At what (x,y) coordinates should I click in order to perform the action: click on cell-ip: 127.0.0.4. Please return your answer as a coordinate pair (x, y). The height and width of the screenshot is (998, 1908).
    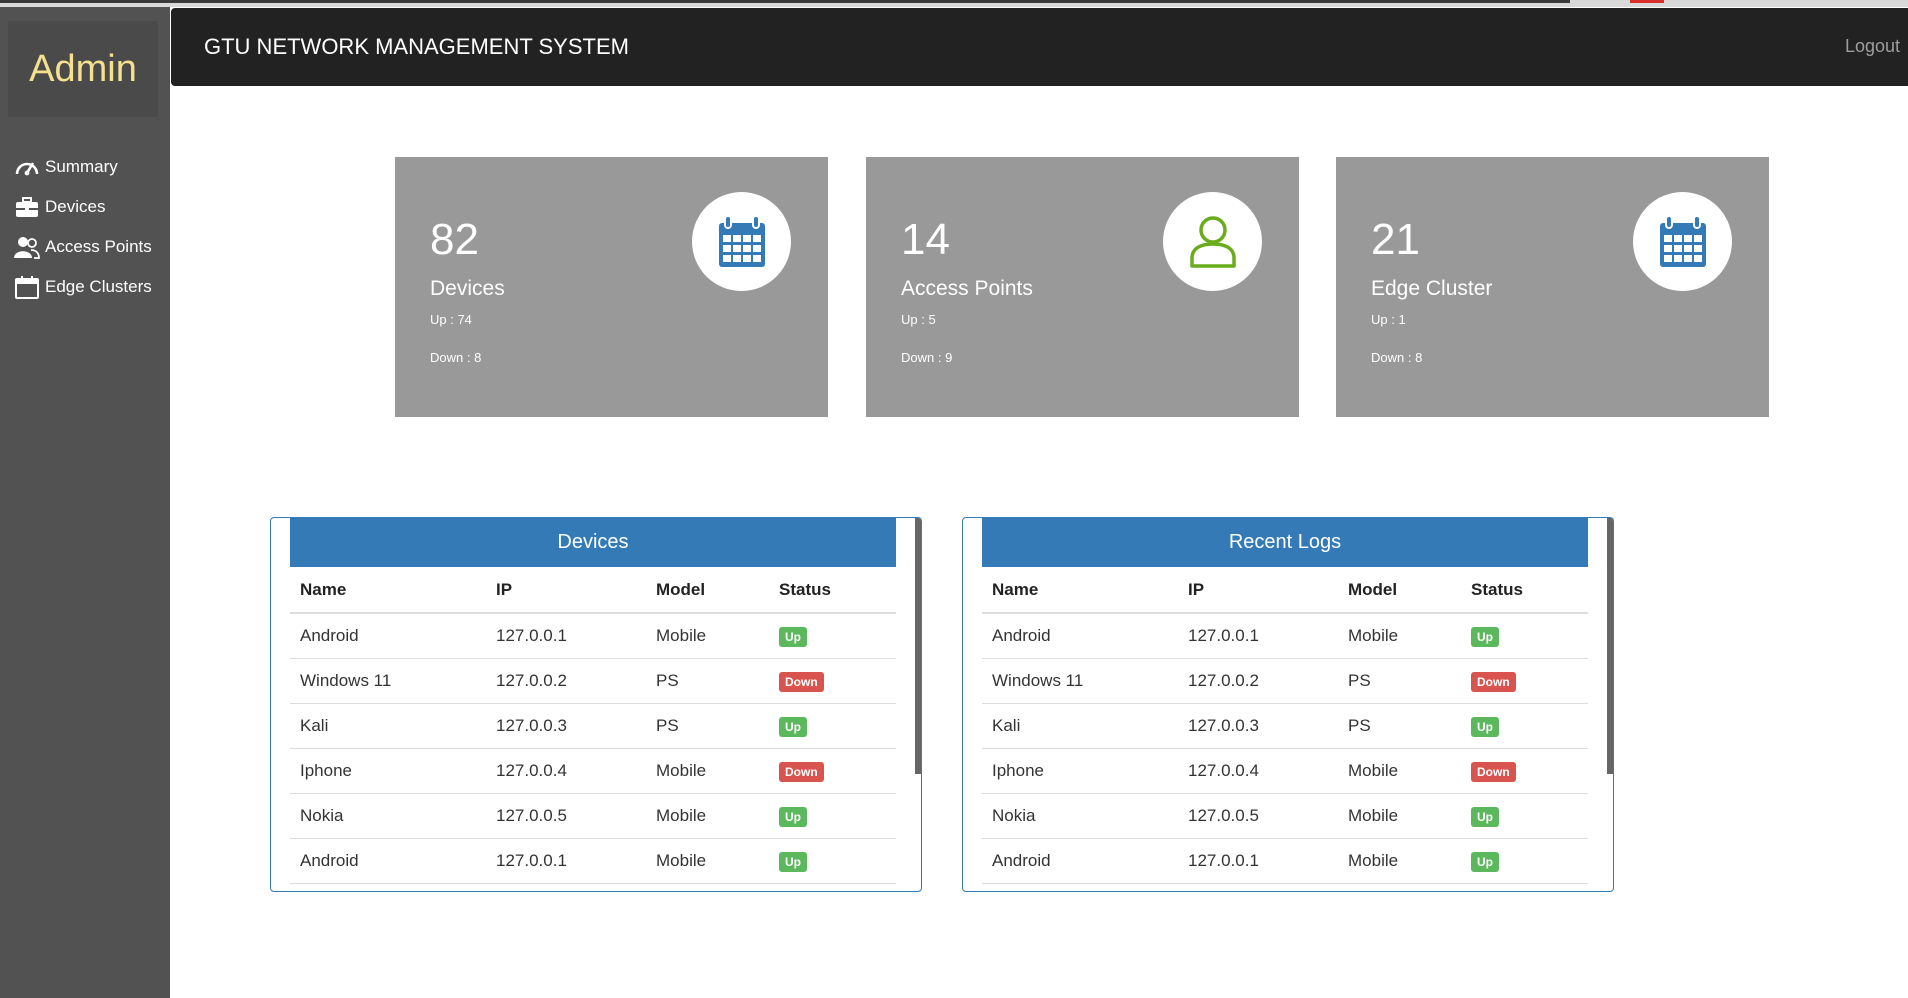
    Looking at the image, I should click on (566, 771).